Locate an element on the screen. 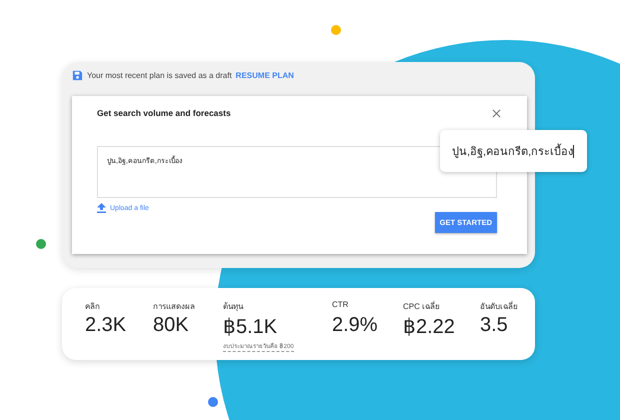 Image resolution: width=620 pixels, height=420 pixels. draft-message: Your most recent plan is saved as a draft is located at coordinates (159, 75).